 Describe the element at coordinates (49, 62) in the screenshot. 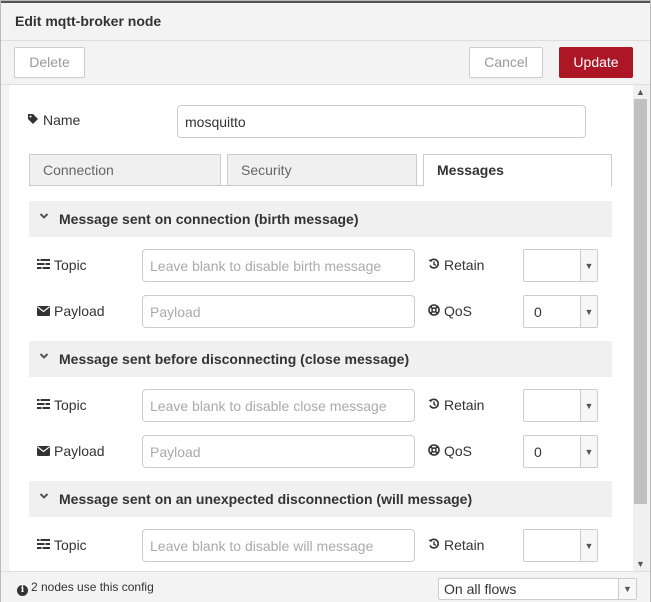

I see `delete-button: Delete` at that location.